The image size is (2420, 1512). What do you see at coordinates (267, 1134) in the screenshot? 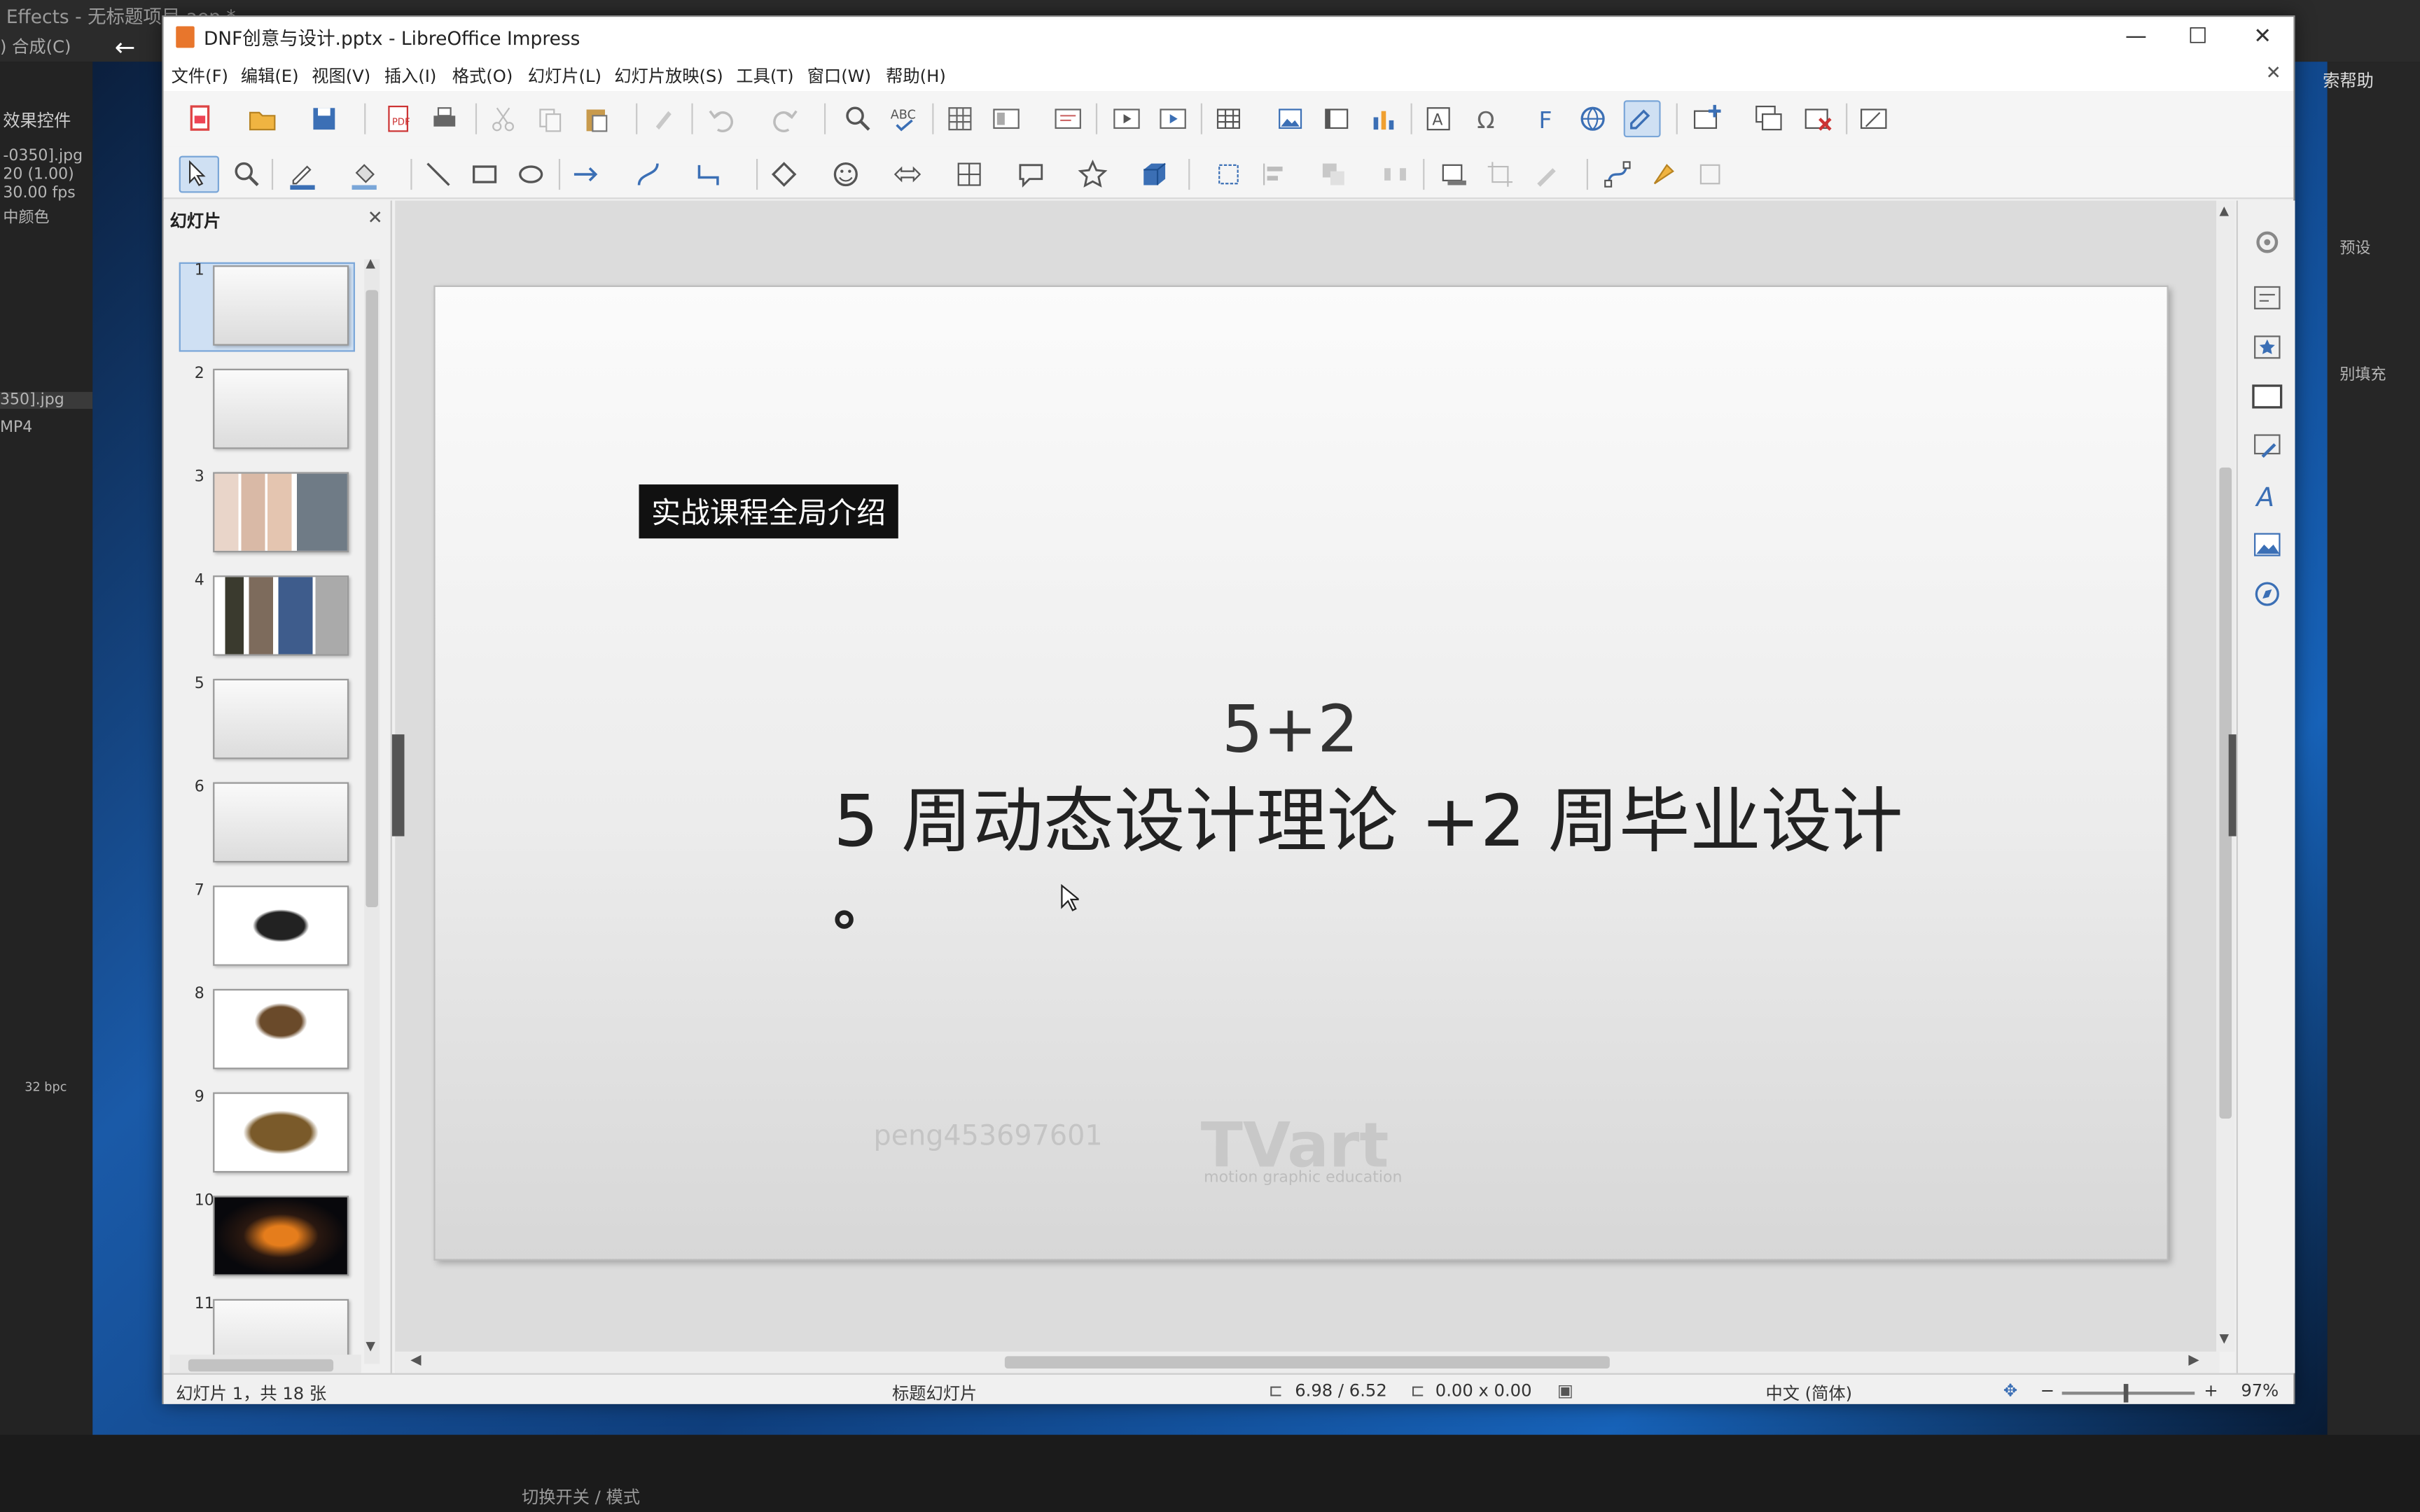
I see `slide-thumbnail: 9` at bounding box center [267, 1134].